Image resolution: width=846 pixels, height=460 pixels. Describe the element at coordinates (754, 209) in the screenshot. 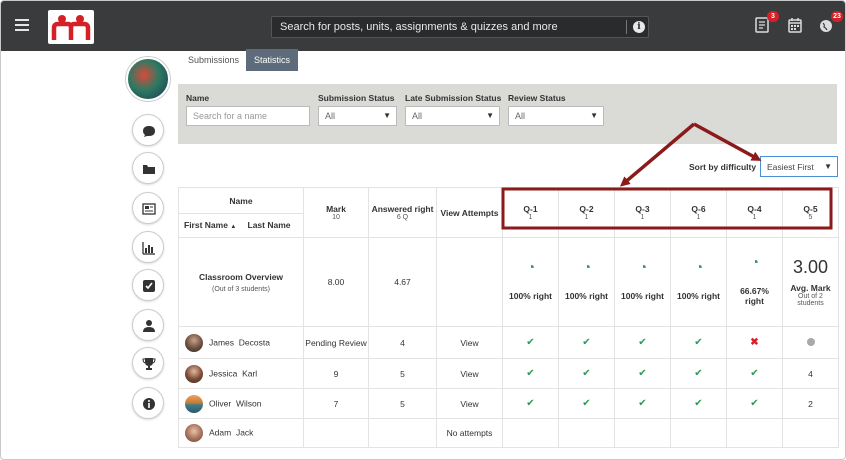

I see `question-label: Q-4` at that location.